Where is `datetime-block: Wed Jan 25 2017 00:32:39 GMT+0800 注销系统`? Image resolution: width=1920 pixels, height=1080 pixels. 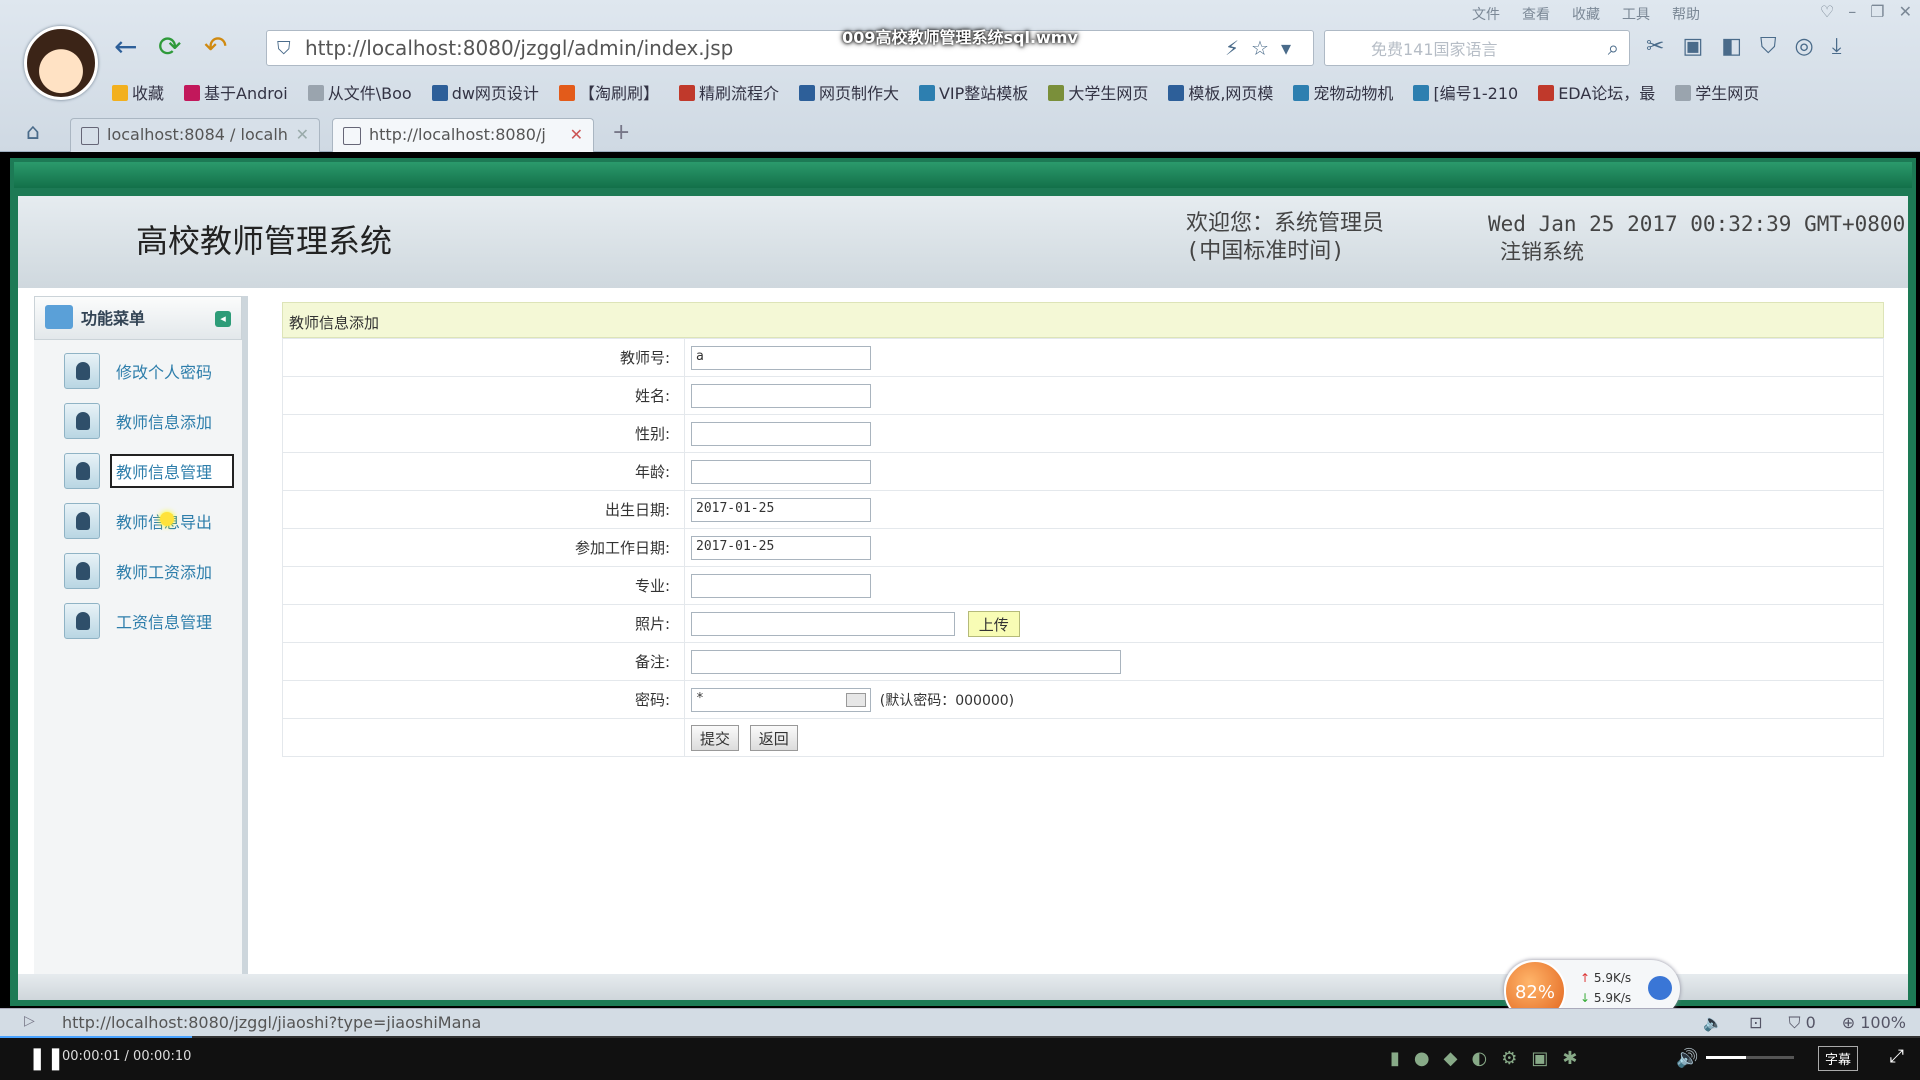
datetime-block: Wed Jan 25 2017 00:32:39 GMT+0800 注销系统 is located at coordinates (1696, 238).